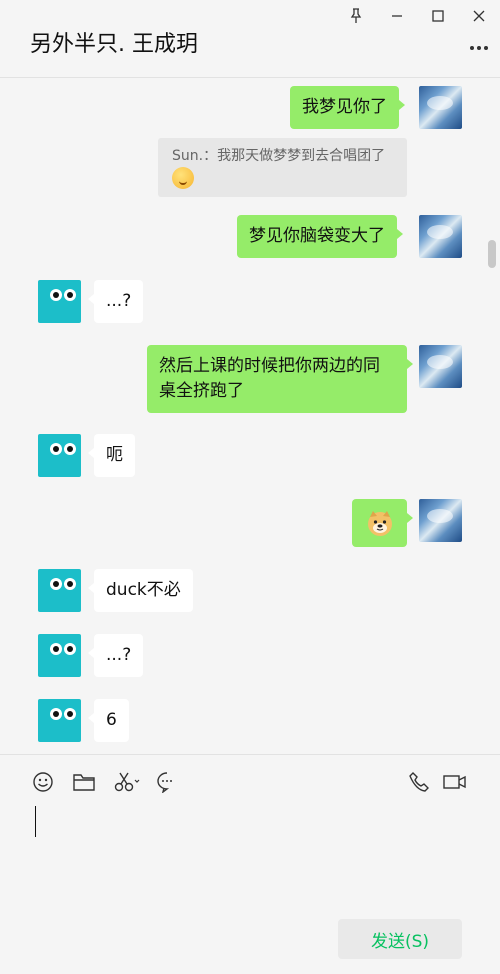  Describe the element at coordinates (84, 782) in the screenshot. I see `folder-icon` at that location.